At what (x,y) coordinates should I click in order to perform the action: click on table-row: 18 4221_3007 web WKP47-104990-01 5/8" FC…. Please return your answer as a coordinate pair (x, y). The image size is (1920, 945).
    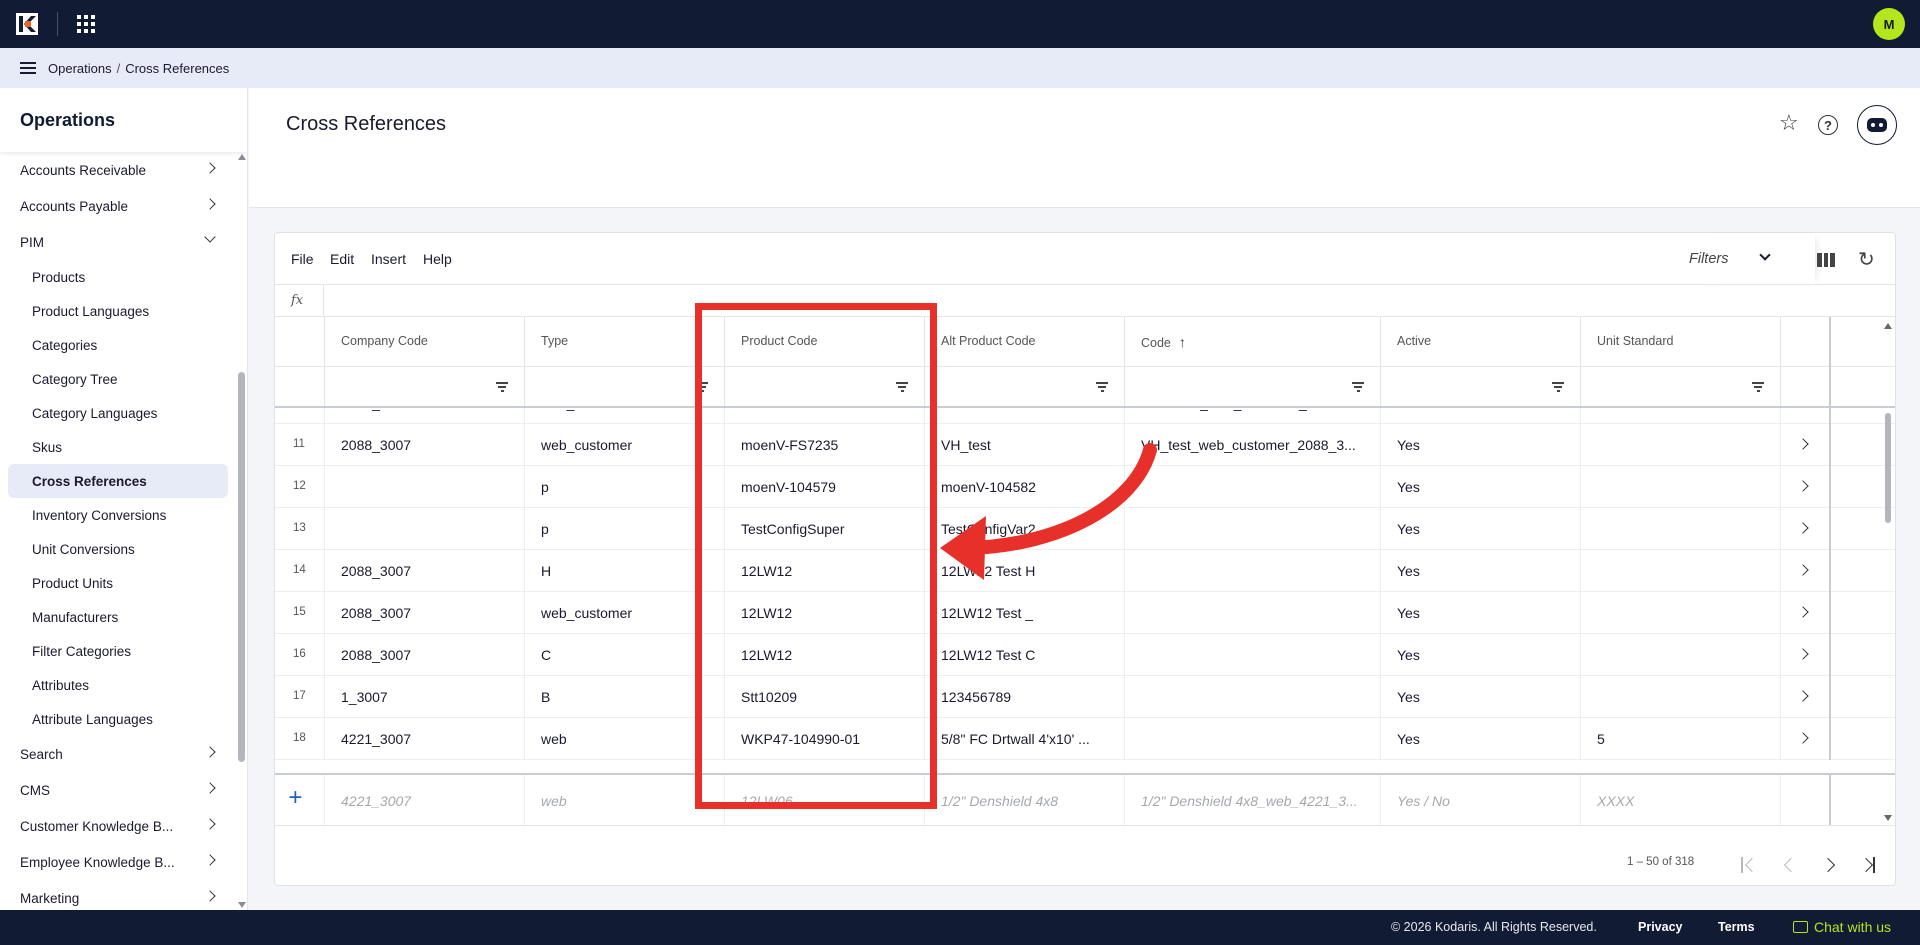
    Looking at the image, I should click on (1085, 739).